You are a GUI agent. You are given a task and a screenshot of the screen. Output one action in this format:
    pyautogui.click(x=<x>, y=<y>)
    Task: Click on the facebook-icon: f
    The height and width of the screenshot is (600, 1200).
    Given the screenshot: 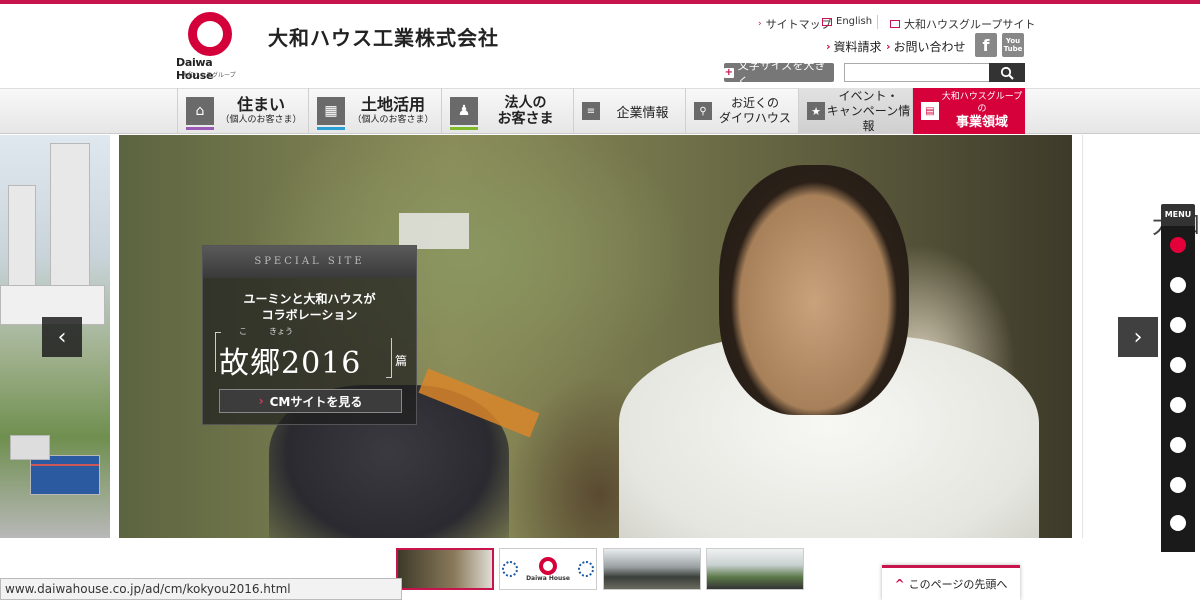 What is the action you would take?
    pyautogui.click(x=986, y=45)
    